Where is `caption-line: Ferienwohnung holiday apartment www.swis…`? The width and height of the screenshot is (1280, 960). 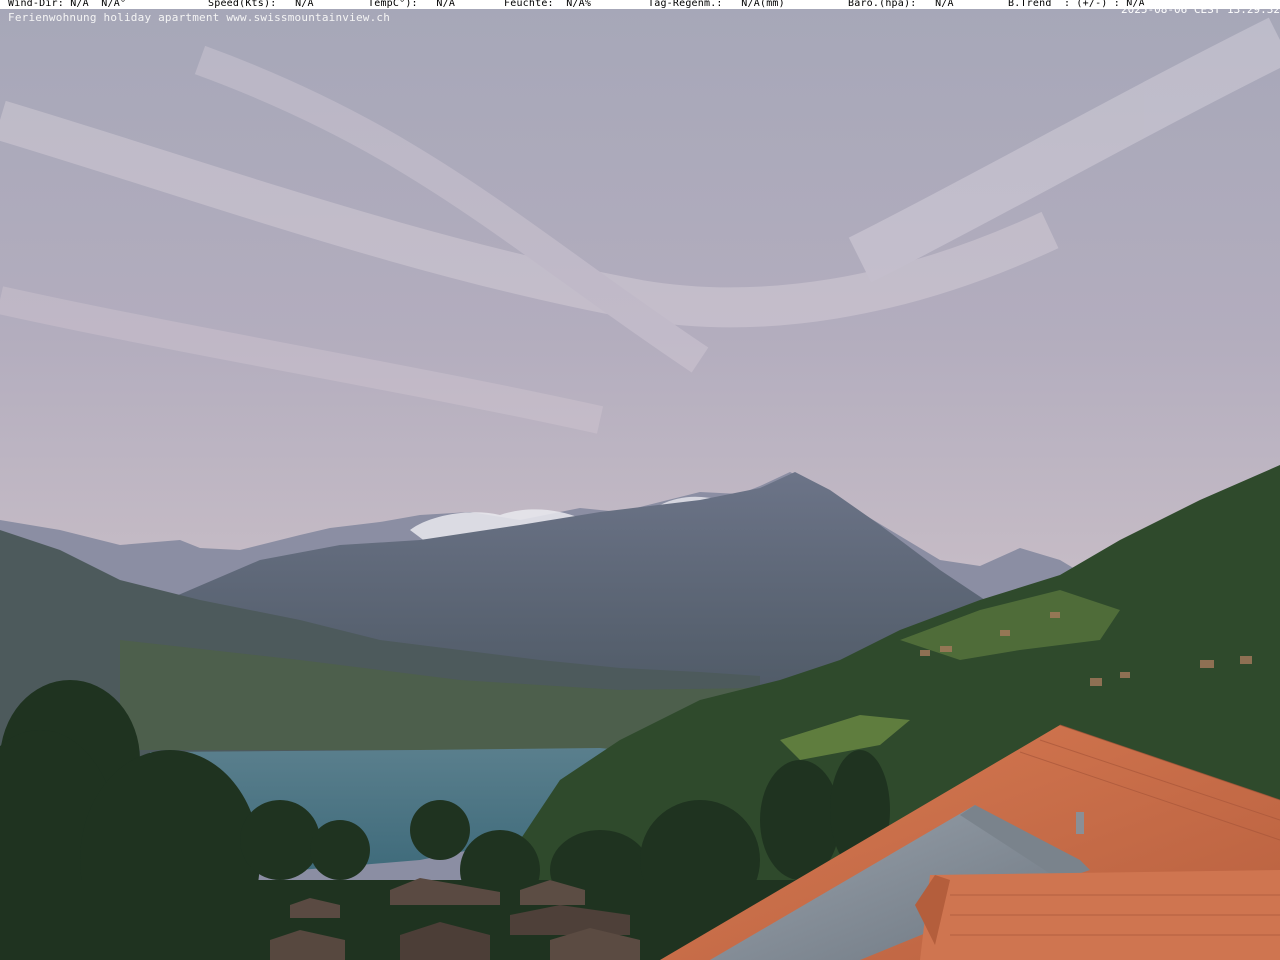 caption-line: Ferienwohnung holiday apartment www.swis… is located at coordinates (640, 18).